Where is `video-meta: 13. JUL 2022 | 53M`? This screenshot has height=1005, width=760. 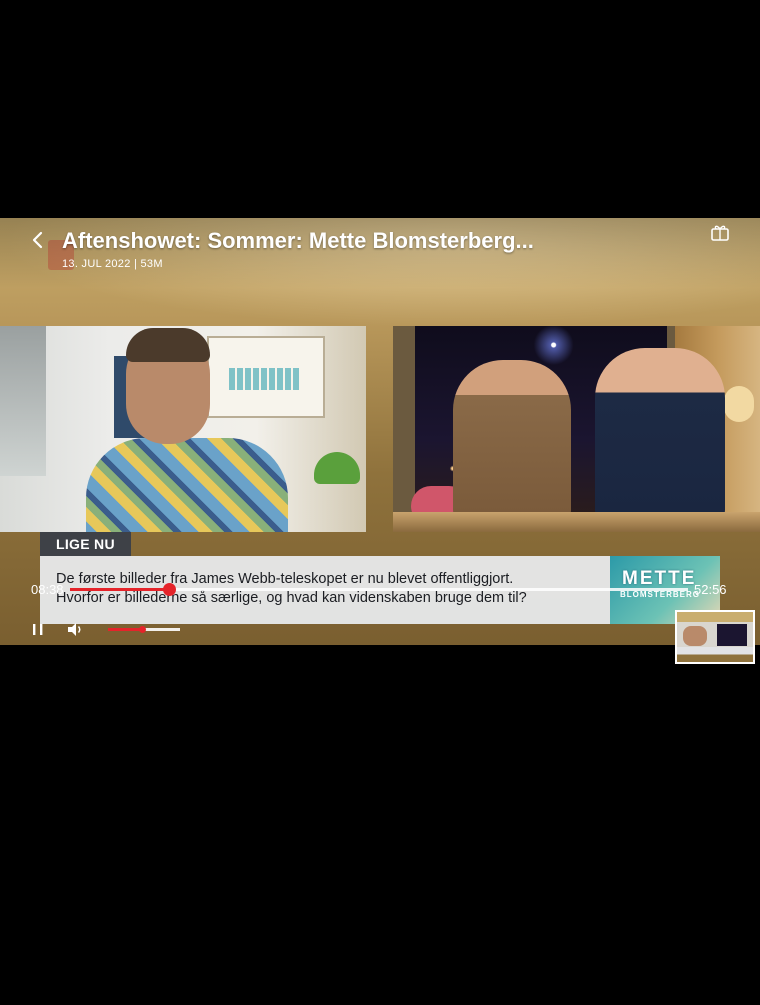
video-meta: 13. JUL 2022 | 53M is located at coordinates (112, 264).